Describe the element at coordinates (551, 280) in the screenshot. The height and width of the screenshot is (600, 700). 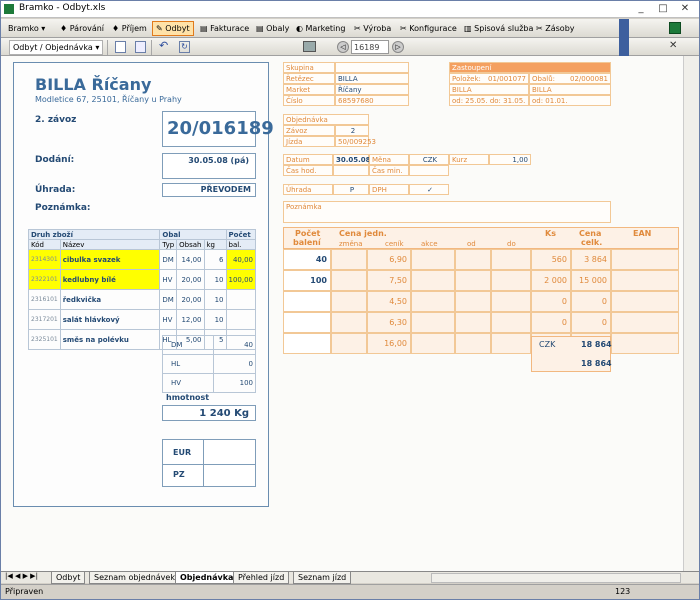
I see `price-cell: 2 000` at that location.